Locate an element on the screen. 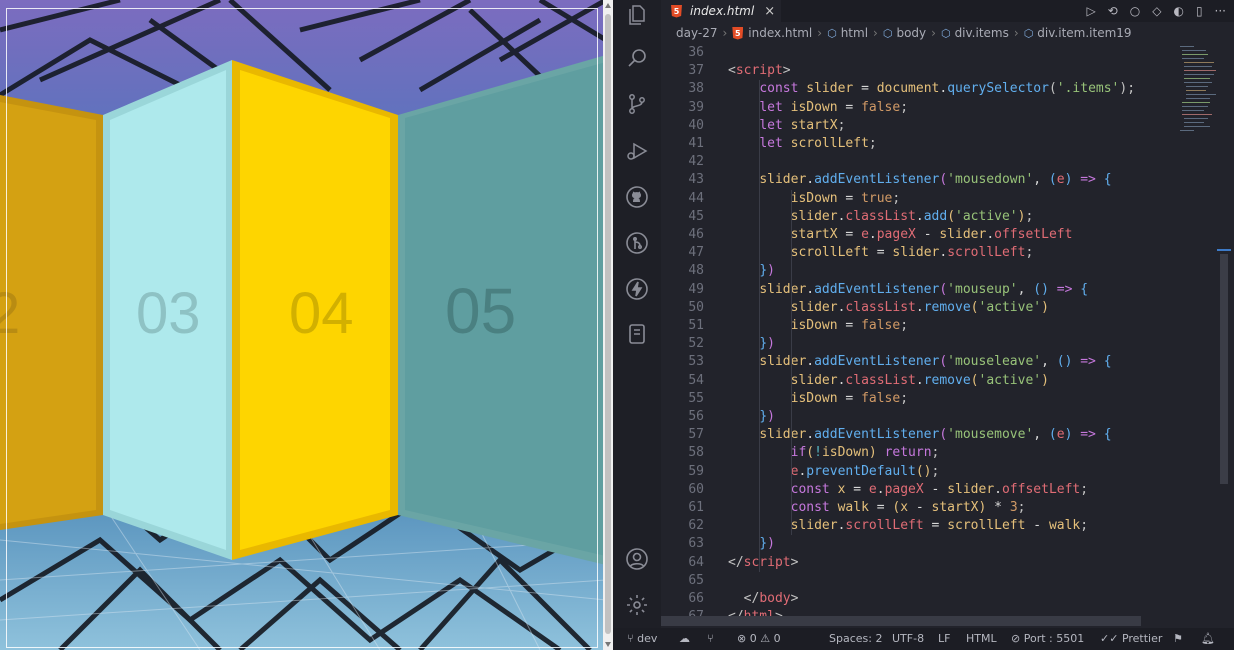 This screenshot has height=650, width=1234. code-line: 51 isDown = false; is located at coordinates (784, 326).